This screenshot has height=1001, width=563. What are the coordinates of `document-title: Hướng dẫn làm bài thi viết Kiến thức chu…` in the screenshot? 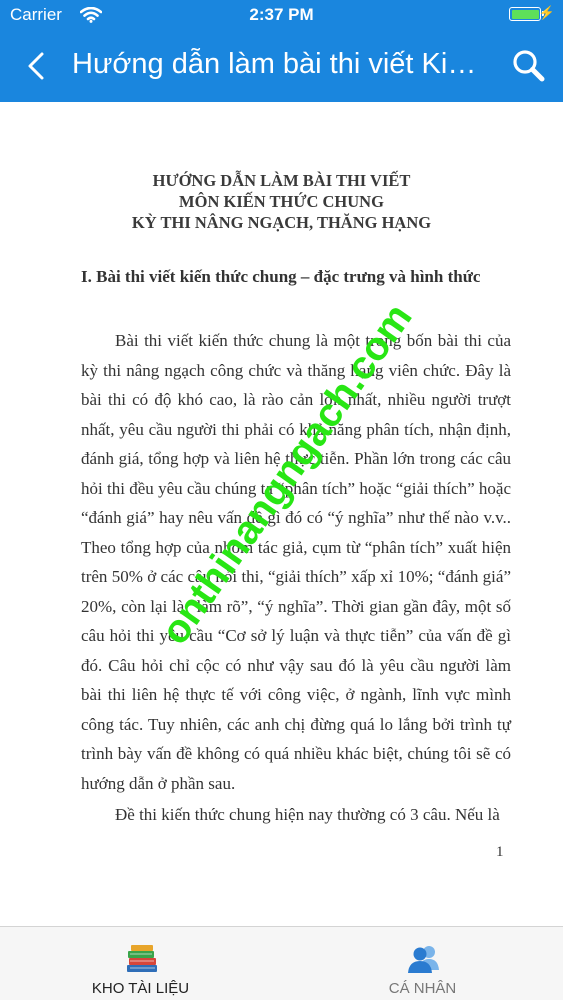 It's located at (282, 64).